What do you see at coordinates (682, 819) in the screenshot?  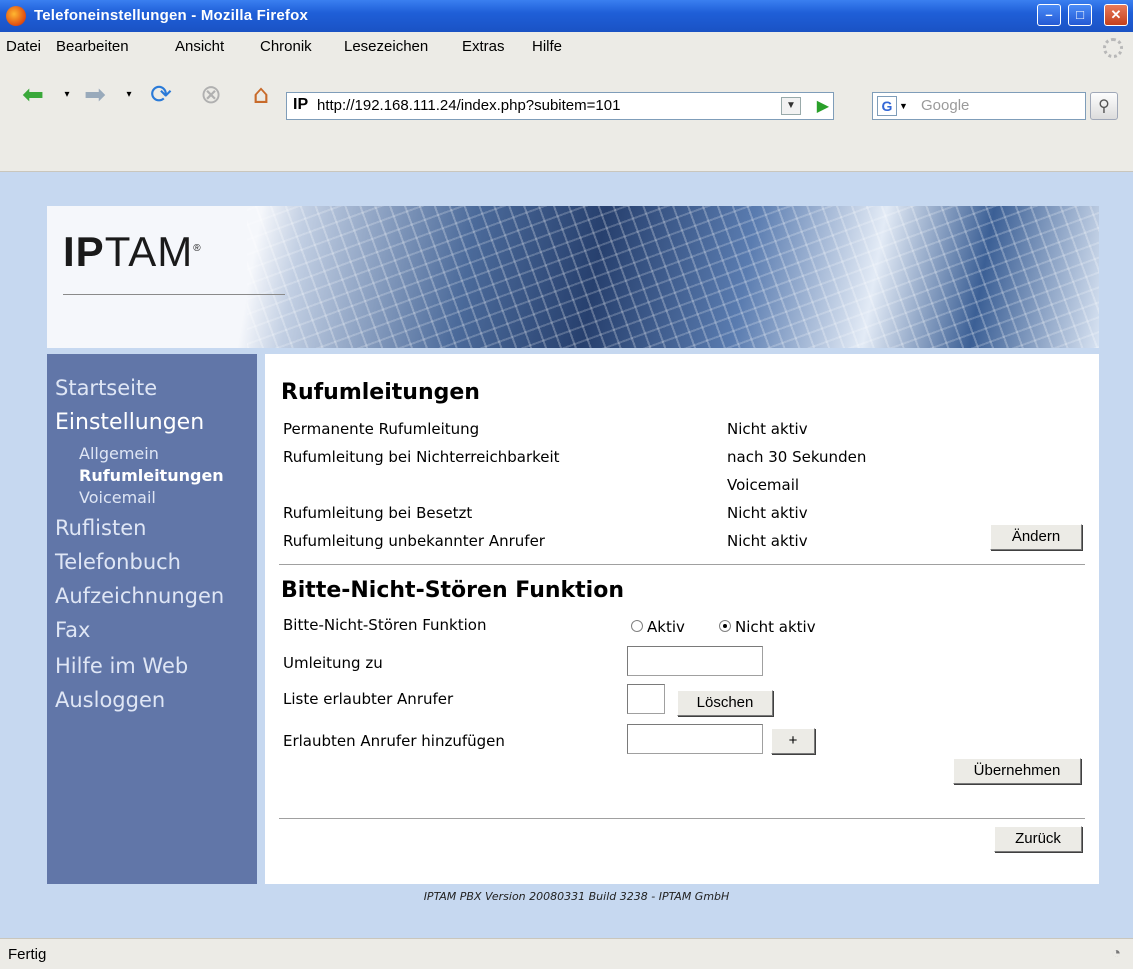 I see `bottom-divider` at bounding box center [682, 819].